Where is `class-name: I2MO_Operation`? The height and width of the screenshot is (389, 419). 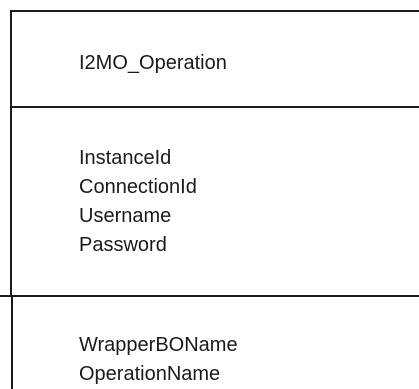
class-name: I2MO_Operation is located at coordinates (153, 63).